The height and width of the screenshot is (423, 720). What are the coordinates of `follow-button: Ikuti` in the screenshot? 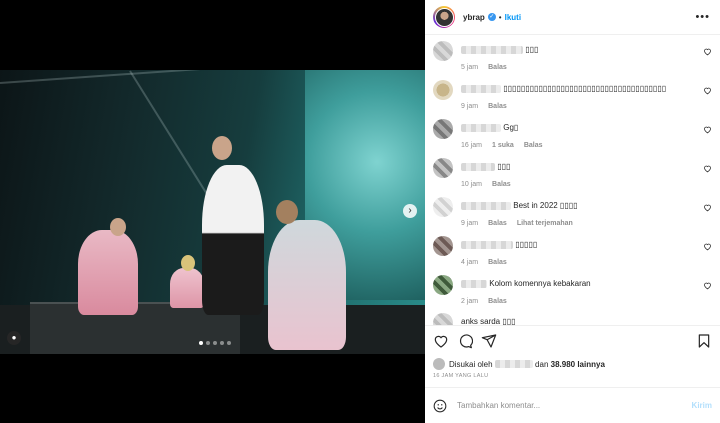 It's located at (513, 17).